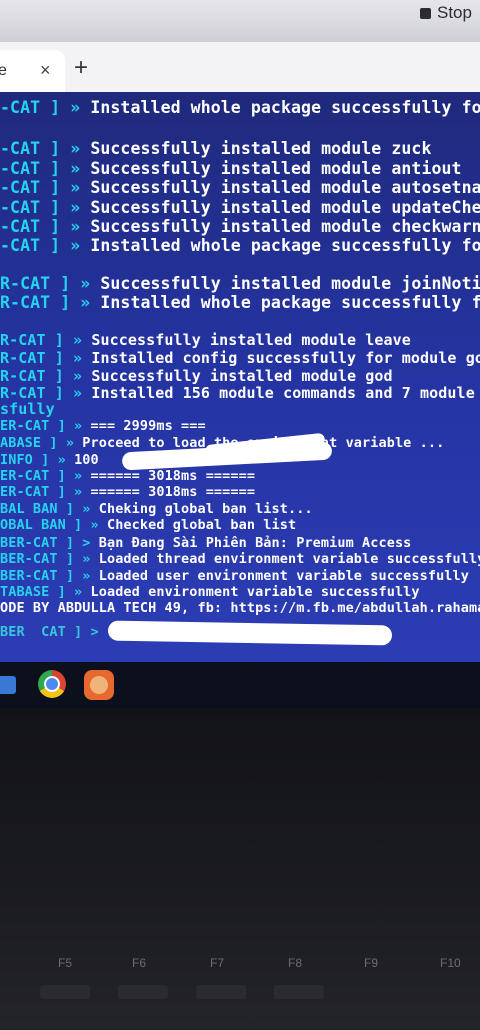 The image size is (480, 1030). I want to click on tab-title: e, so click(3, 70).